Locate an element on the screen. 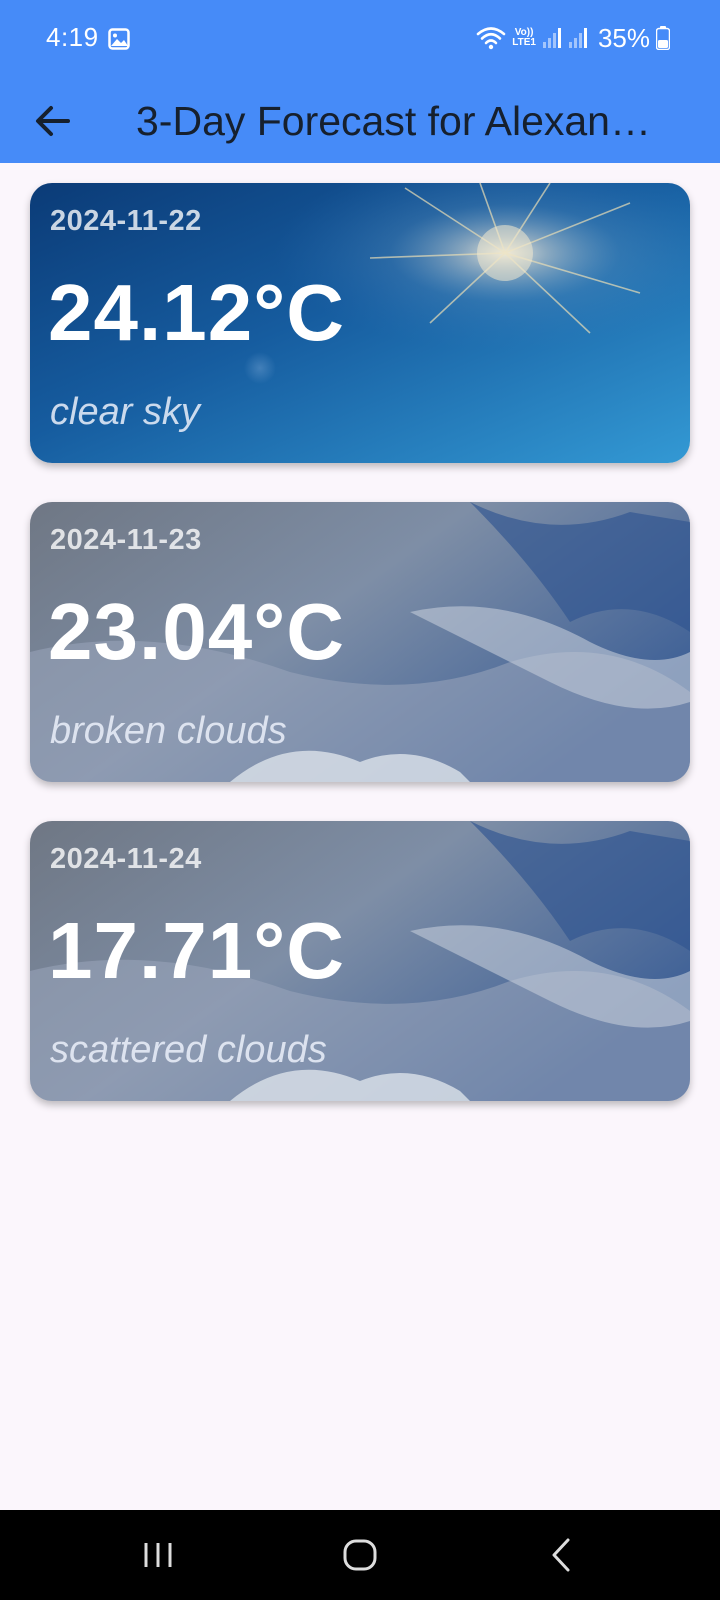 Image resolution: width=720 pixels, height=1600 pixels. forecast-description: scattered clouds is located at coordinates (188, 1050).